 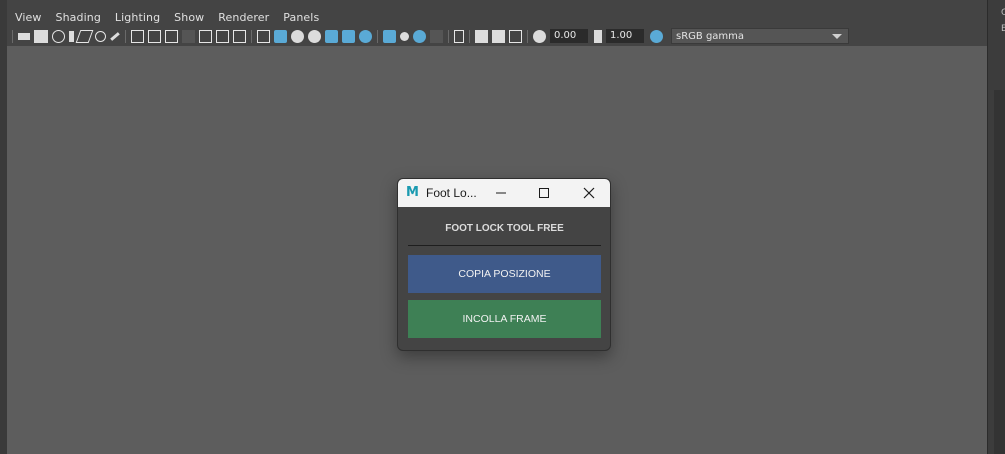 I want to click on xray-joints-icon, so click(x=515, y=36).